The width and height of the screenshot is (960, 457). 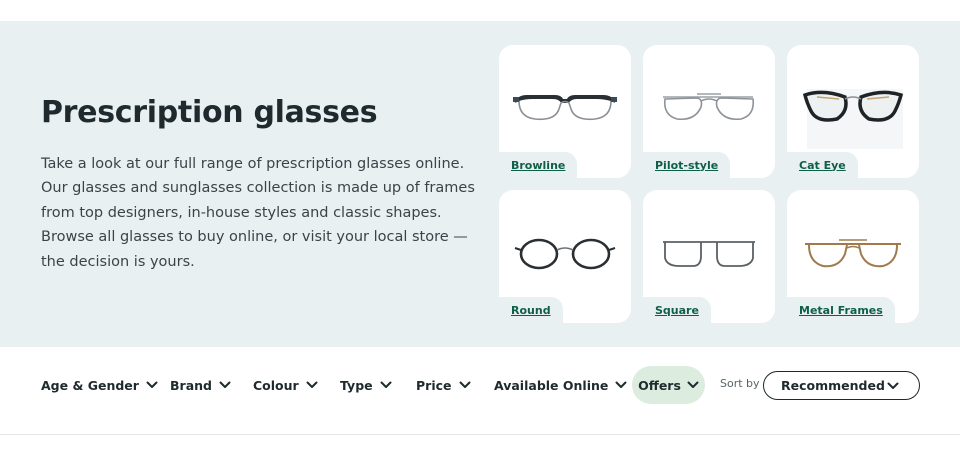 What do you see at coordinates (434, 385) in the screenshot?
I see `filter-label: Price` at bounding box center [434, 385].